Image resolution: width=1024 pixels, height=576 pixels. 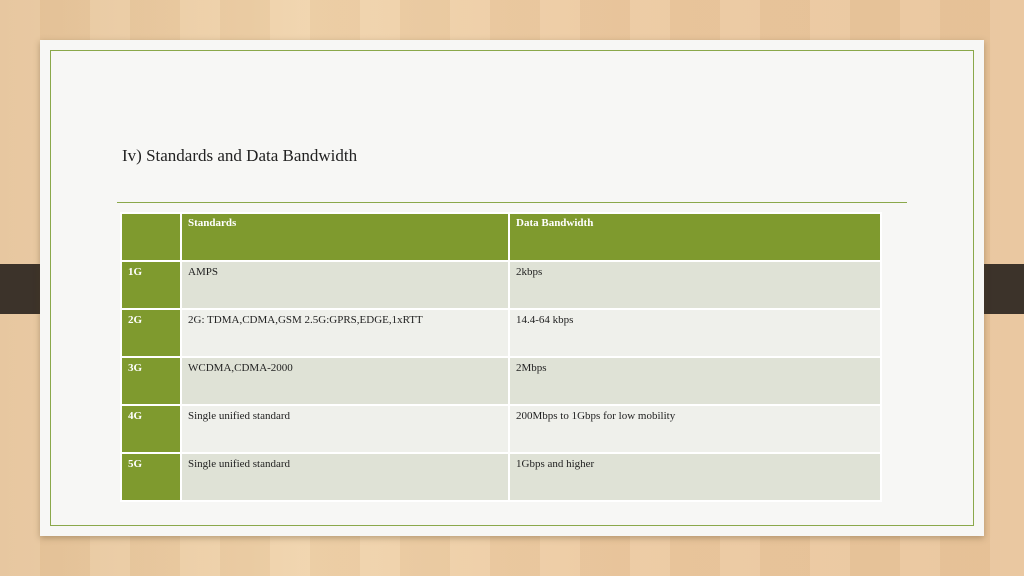 I want to click on standard-cell: WCDMA,CDMA-2000, so click(x=345, y=381).